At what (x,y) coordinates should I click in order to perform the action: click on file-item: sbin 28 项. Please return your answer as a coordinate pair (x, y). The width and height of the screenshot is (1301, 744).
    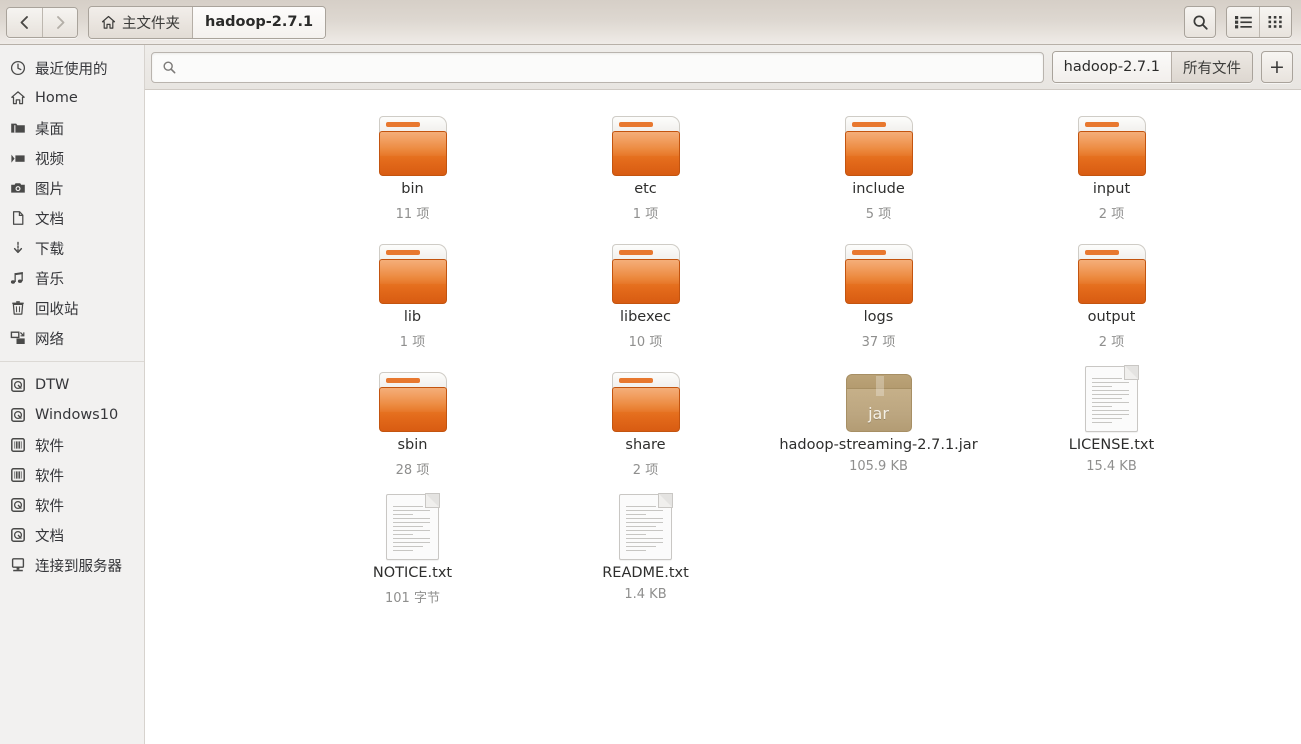
    Looking at the image, I should click on (412, 422).